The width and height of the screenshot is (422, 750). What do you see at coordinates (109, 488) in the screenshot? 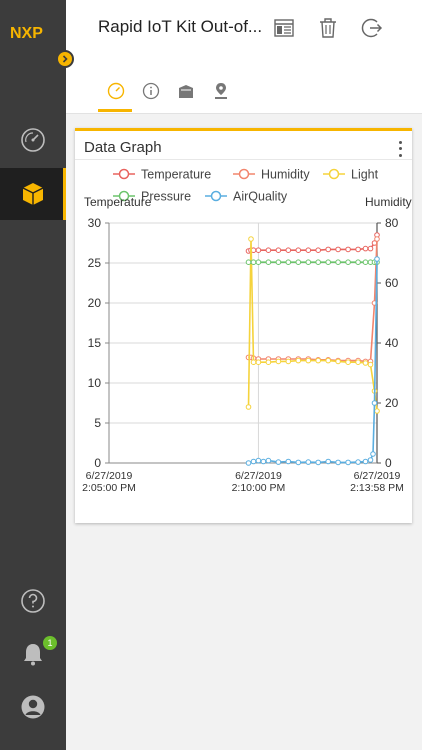
I see `x-tick-time: 2:05:00 PM` at bounding box center [109, 488].